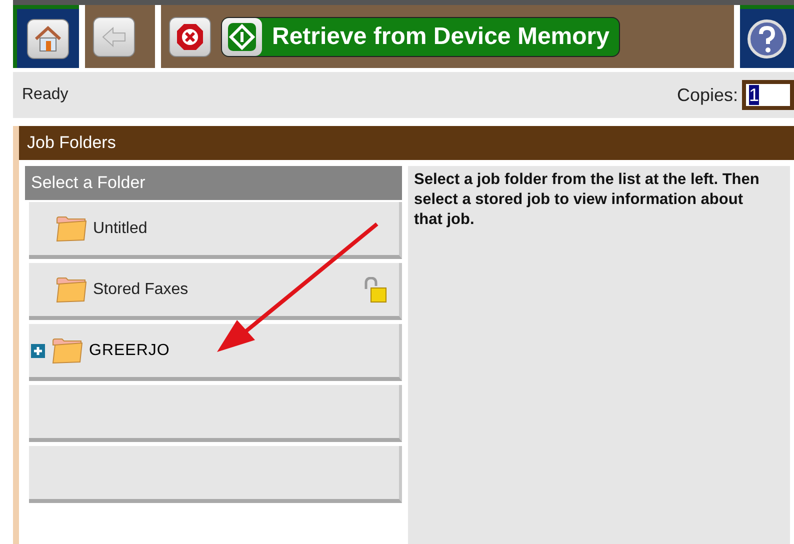 The width and height of the screenshot is (794, 544). I want to click on left-arrow-icon, so click(114, 37).